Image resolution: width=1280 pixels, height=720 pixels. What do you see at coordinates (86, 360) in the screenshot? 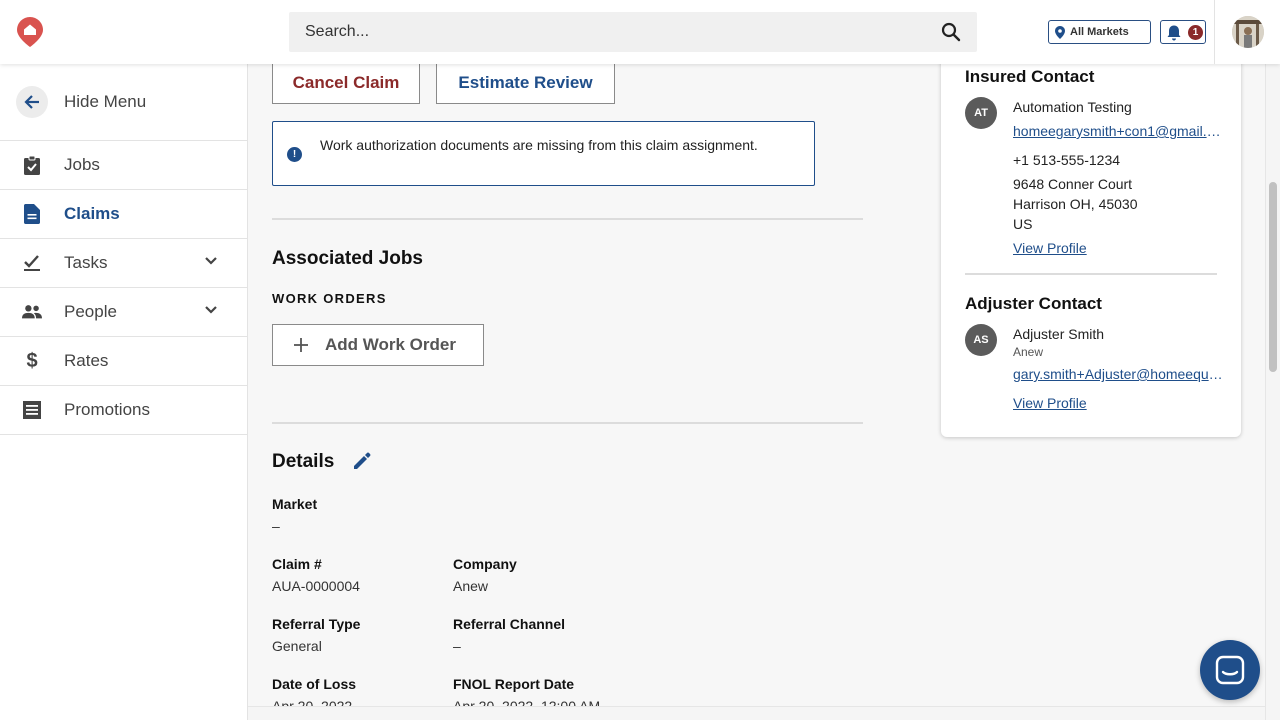
I see `sidebar-item-label: Rates` at bounding box center [86, 360].